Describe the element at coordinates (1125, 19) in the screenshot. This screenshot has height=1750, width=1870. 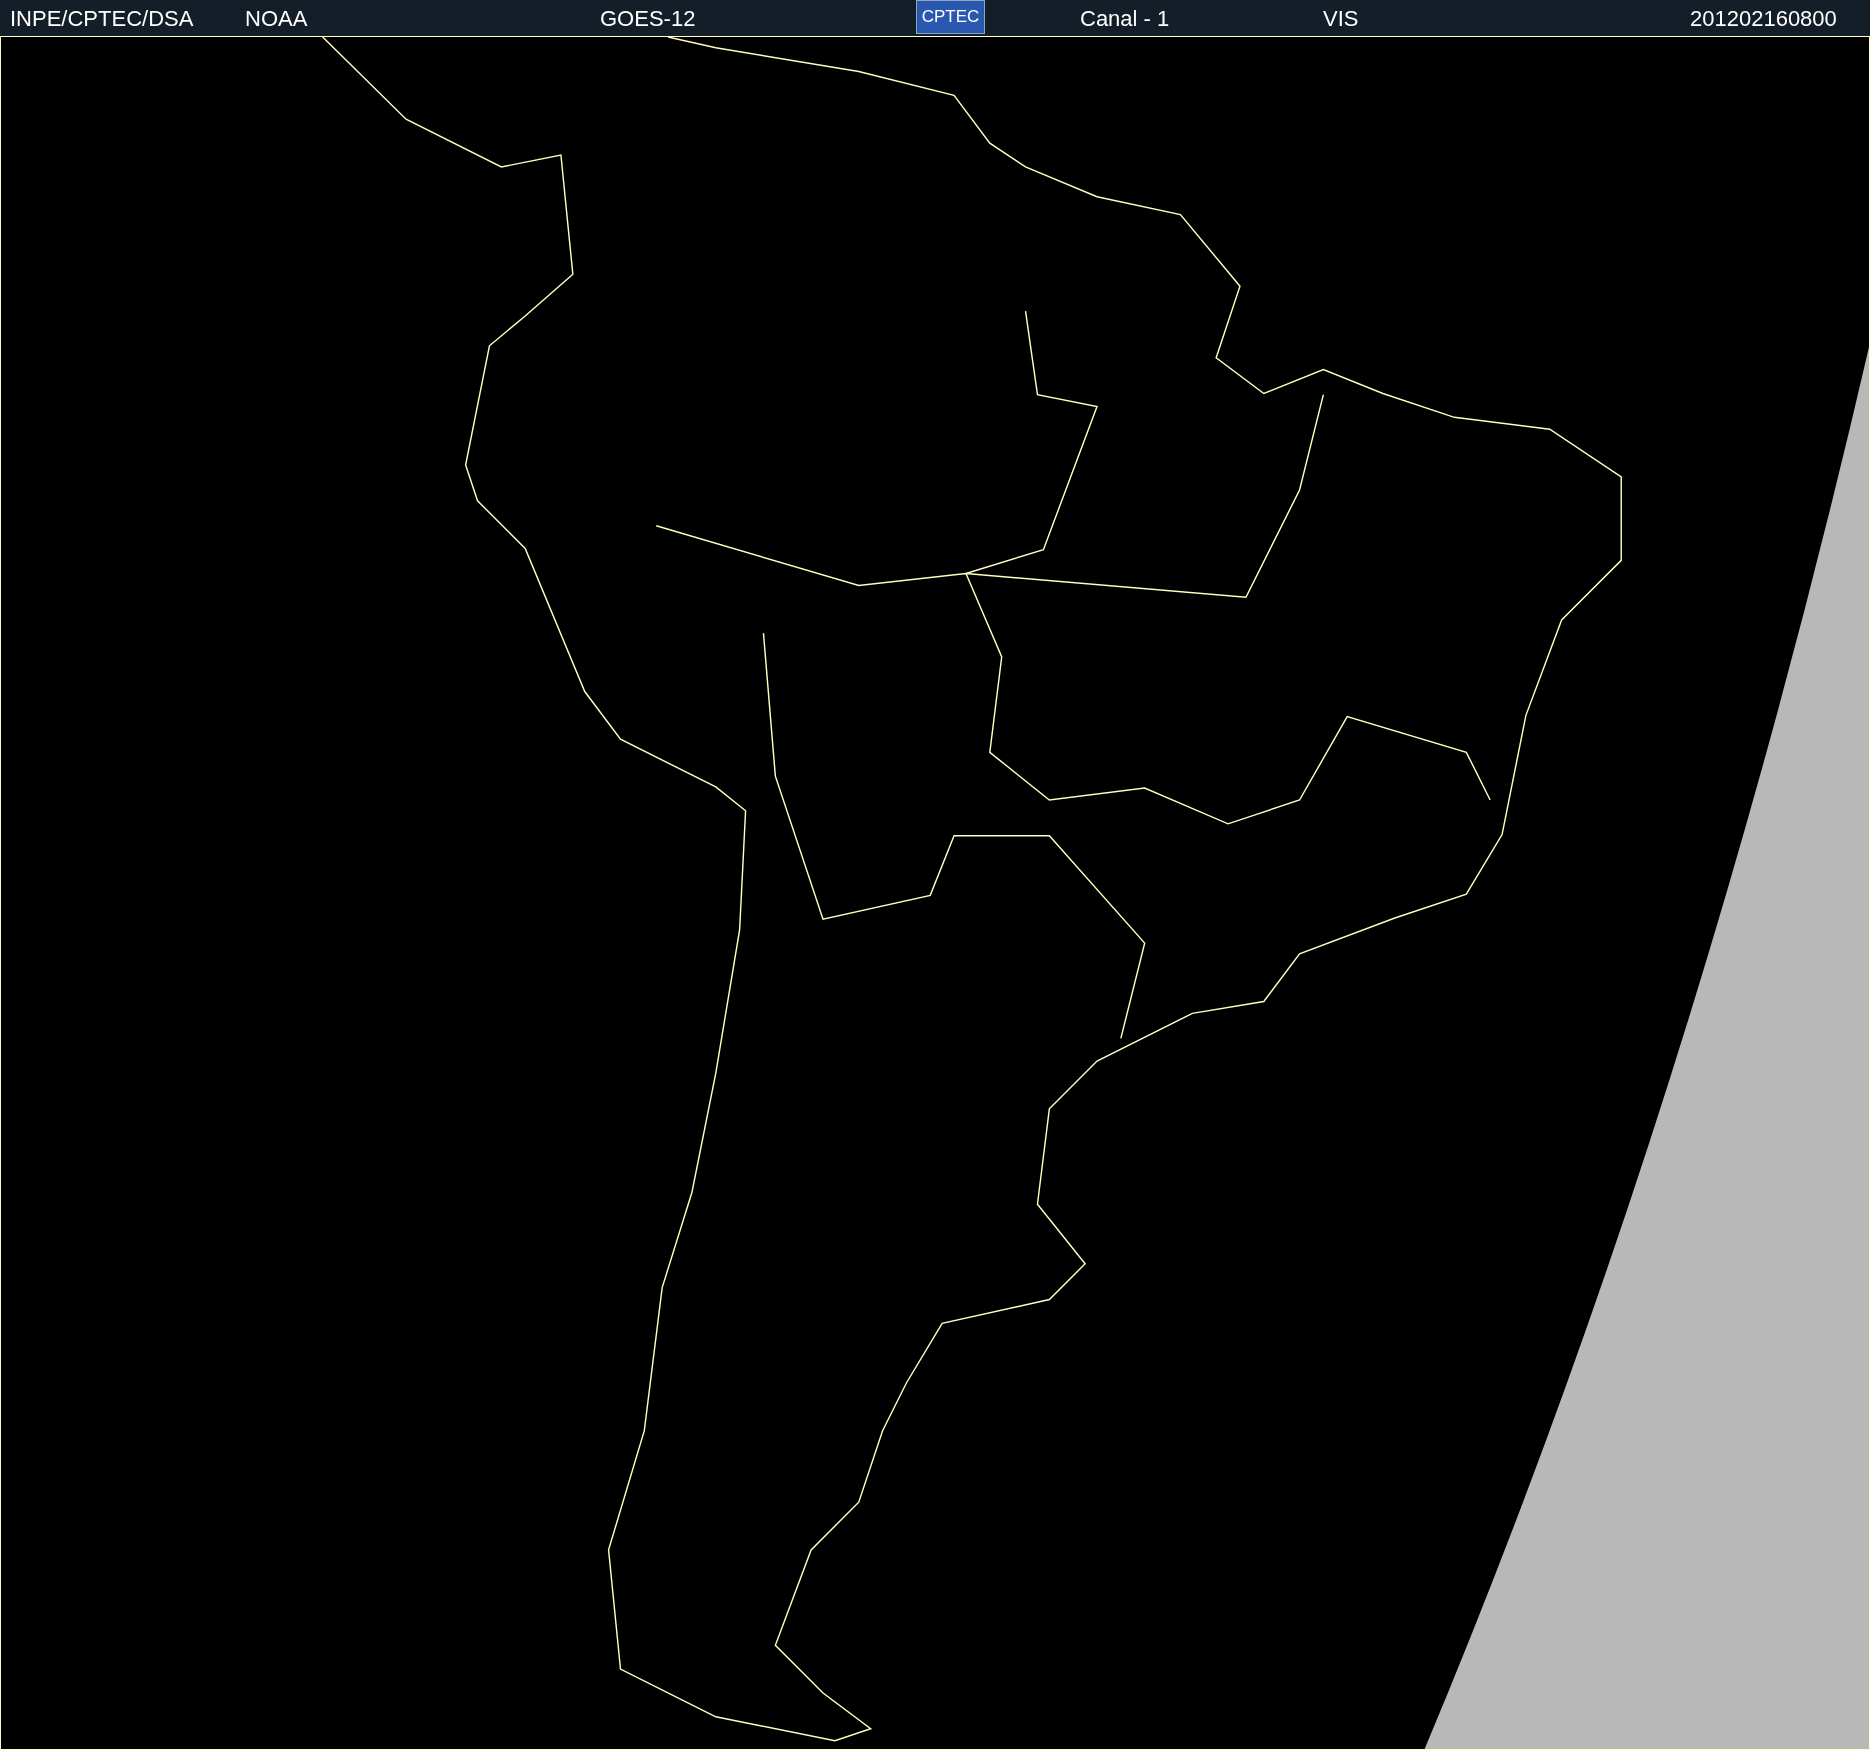
I see `header-label: Canal - 1` at that location.